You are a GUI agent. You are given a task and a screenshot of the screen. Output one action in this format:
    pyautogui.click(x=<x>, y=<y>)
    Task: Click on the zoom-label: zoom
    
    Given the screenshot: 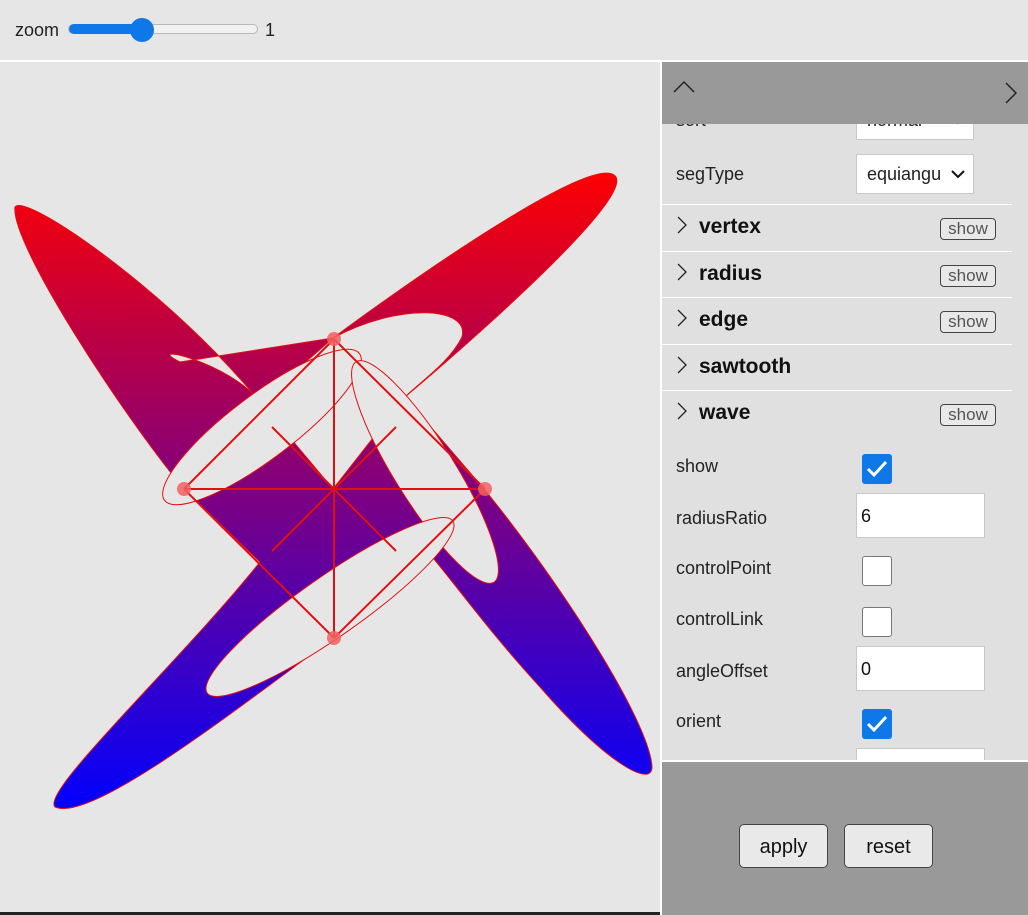 What is the action you would take?
    pyautogui.click(x=37, y=30)
    